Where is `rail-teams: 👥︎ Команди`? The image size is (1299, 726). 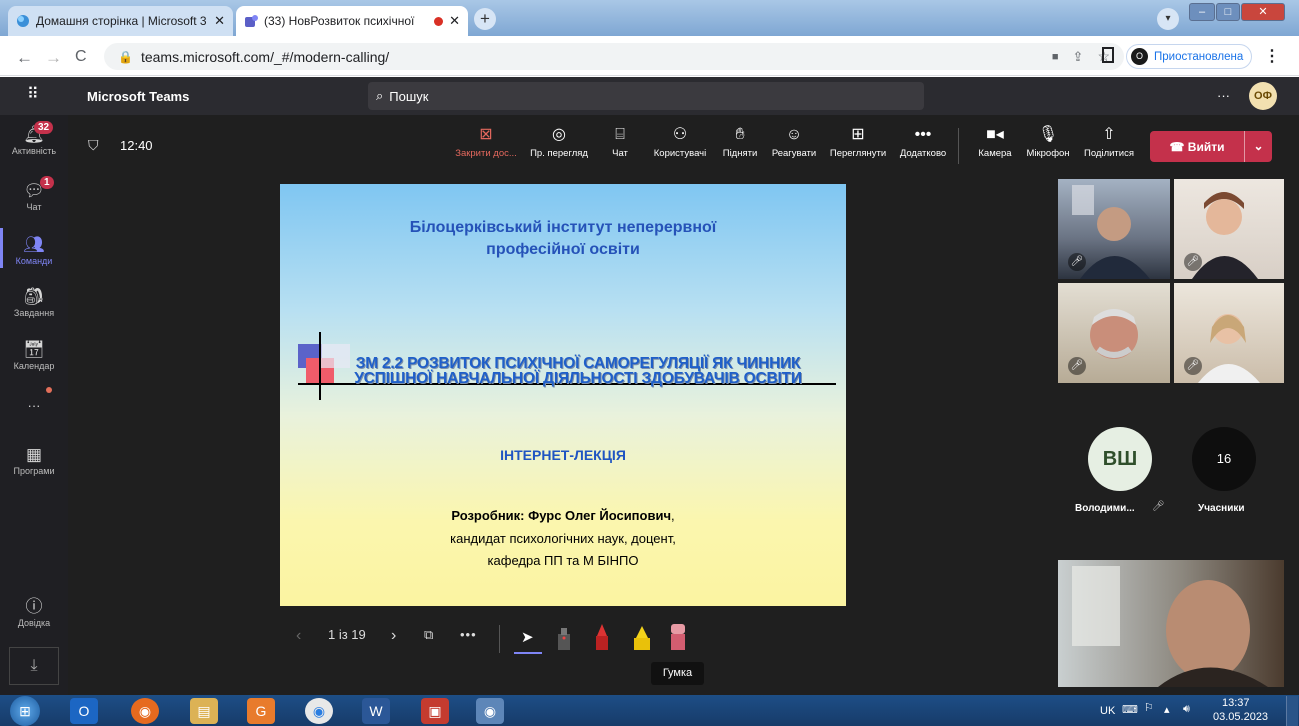 rail-teams: 👥︎ Команди is located at coordinates (34, 250).